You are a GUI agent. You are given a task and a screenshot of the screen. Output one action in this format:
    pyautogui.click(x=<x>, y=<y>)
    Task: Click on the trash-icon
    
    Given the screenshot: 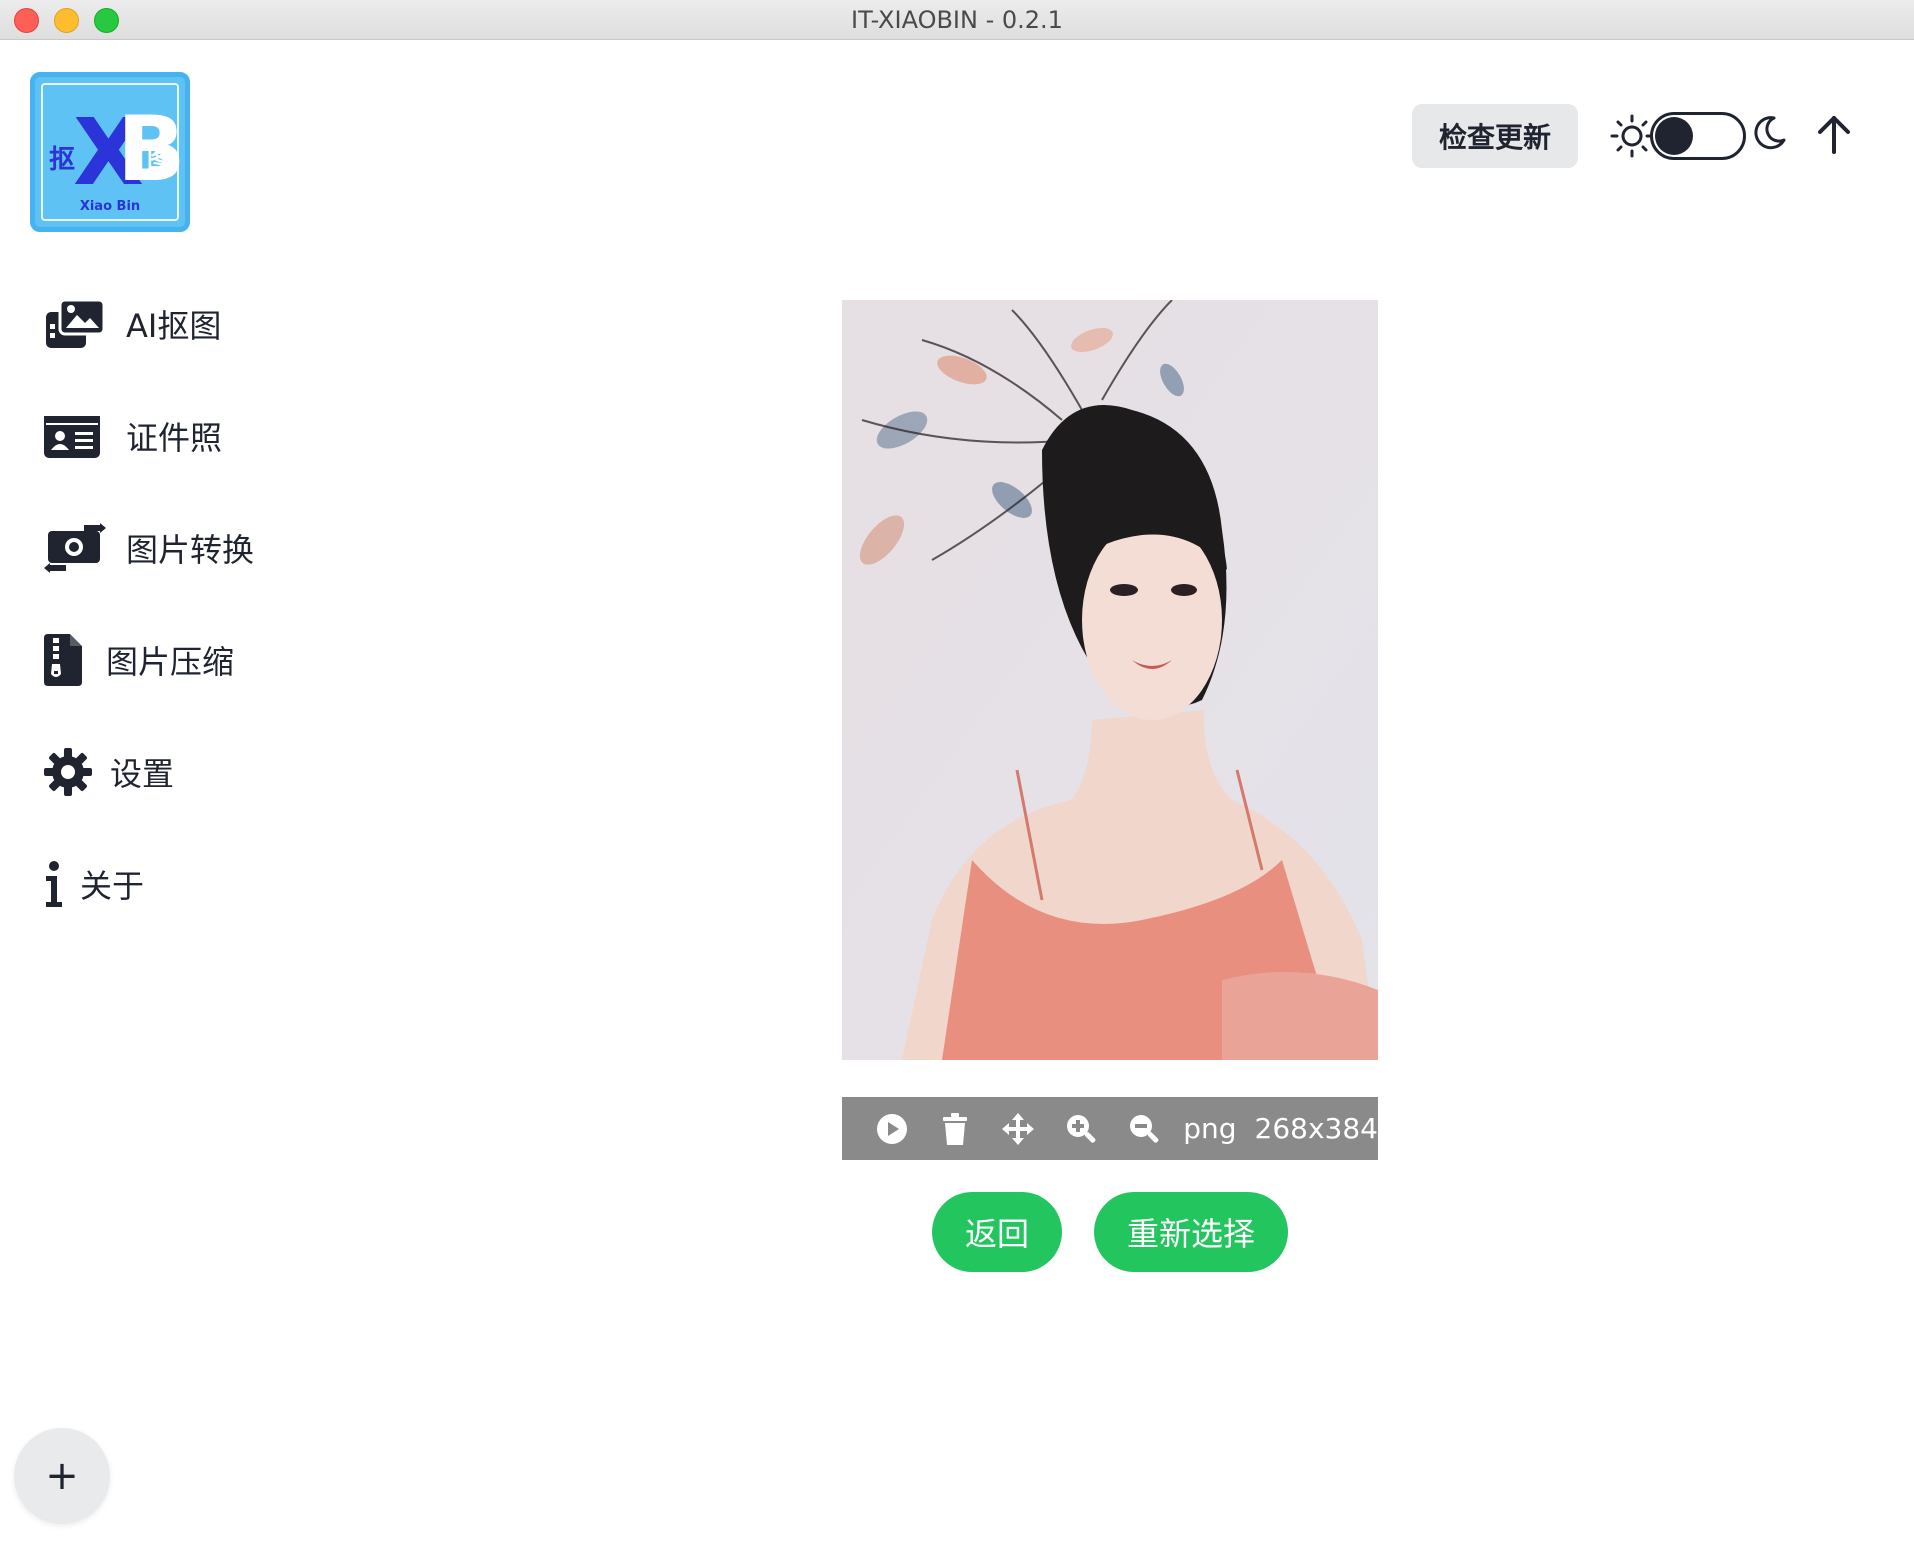 What is the action you would take?
    pyautogui.click(x=954, y=1128)
    